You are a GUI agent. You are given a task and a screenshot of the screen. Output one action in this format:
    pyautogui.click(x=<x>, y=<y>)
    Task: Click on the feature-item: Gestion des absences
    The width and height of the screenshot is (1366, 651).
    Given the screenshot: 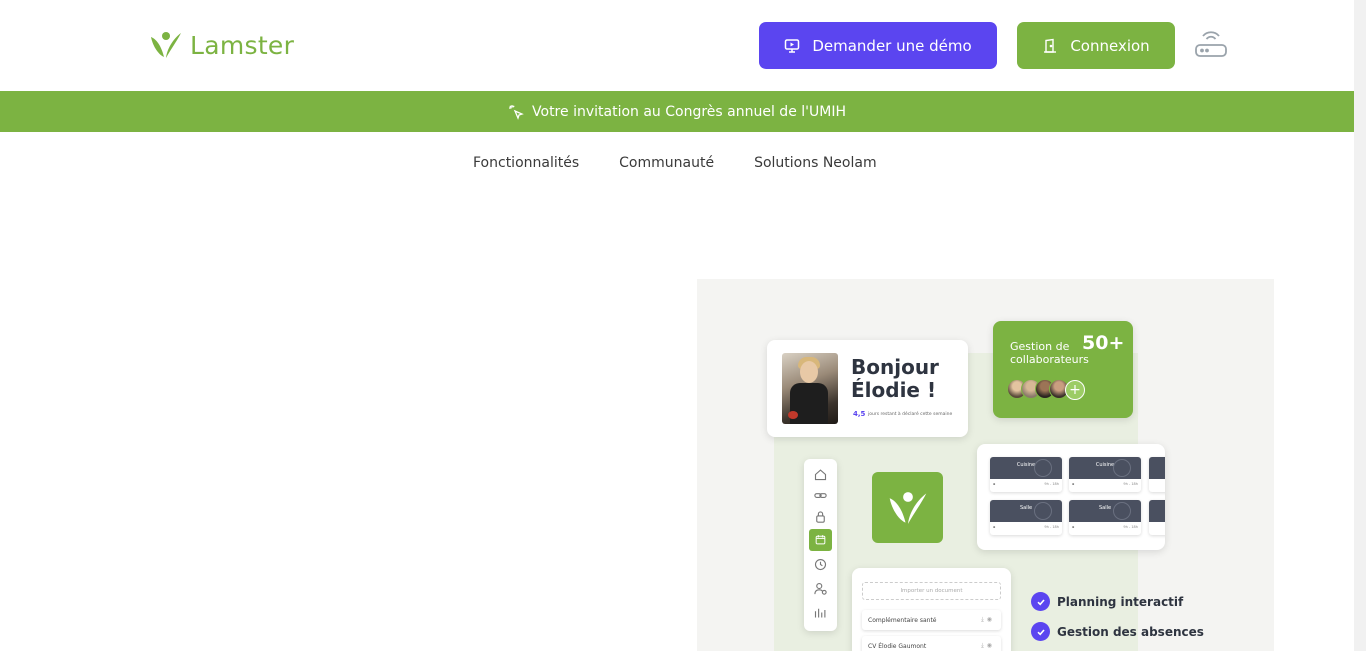 What is the action you would take?
    pyautogui.click(x=1117, y=631)
    